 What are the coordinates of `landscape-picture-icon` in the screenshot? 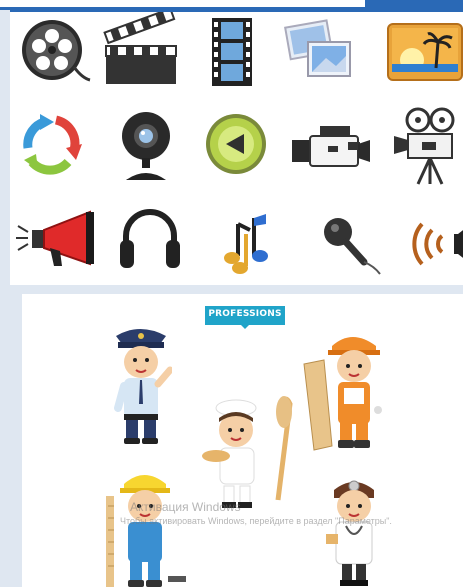 It's located at (422, 54).